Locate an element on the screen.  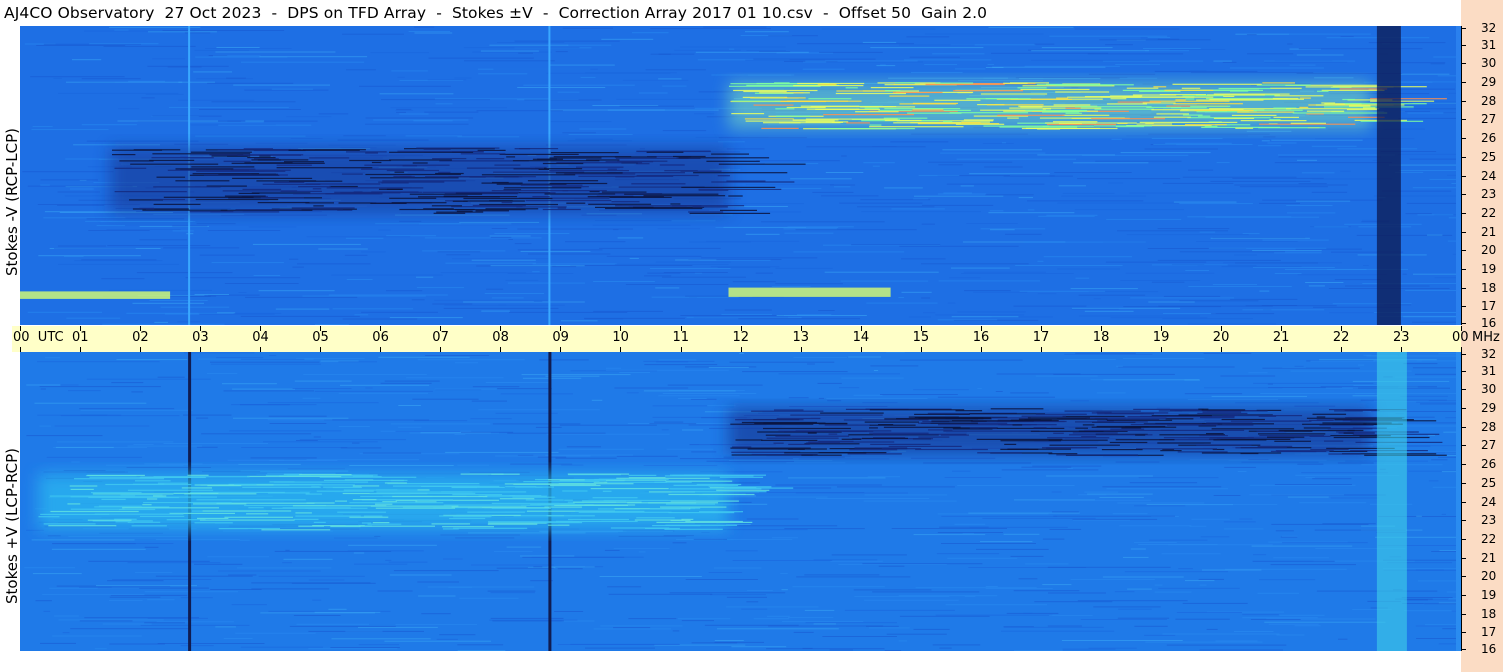
x-tick-label: 02 is located at coordinates (140, 337).